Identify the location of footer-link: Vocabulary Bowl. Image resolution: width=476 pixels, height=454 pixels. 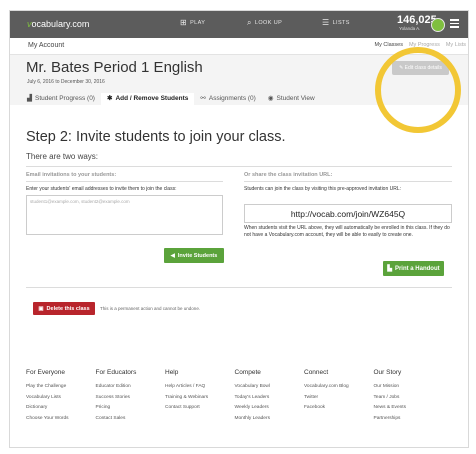
(270, 387).